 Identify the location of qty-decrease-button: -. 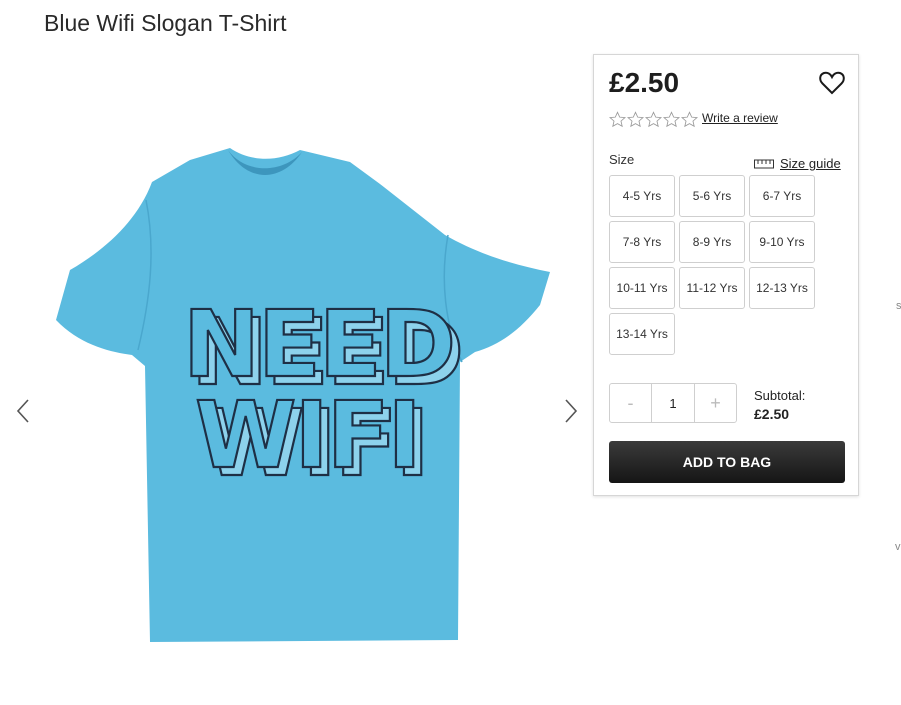
(630, 403).